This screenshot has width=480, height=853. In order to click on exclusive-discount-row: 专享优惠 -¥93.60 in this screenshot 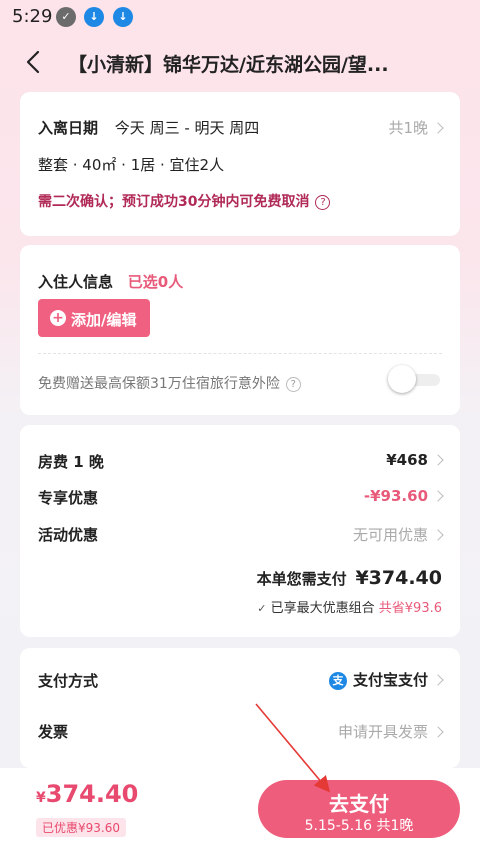, I will do `click(241, 497)`.